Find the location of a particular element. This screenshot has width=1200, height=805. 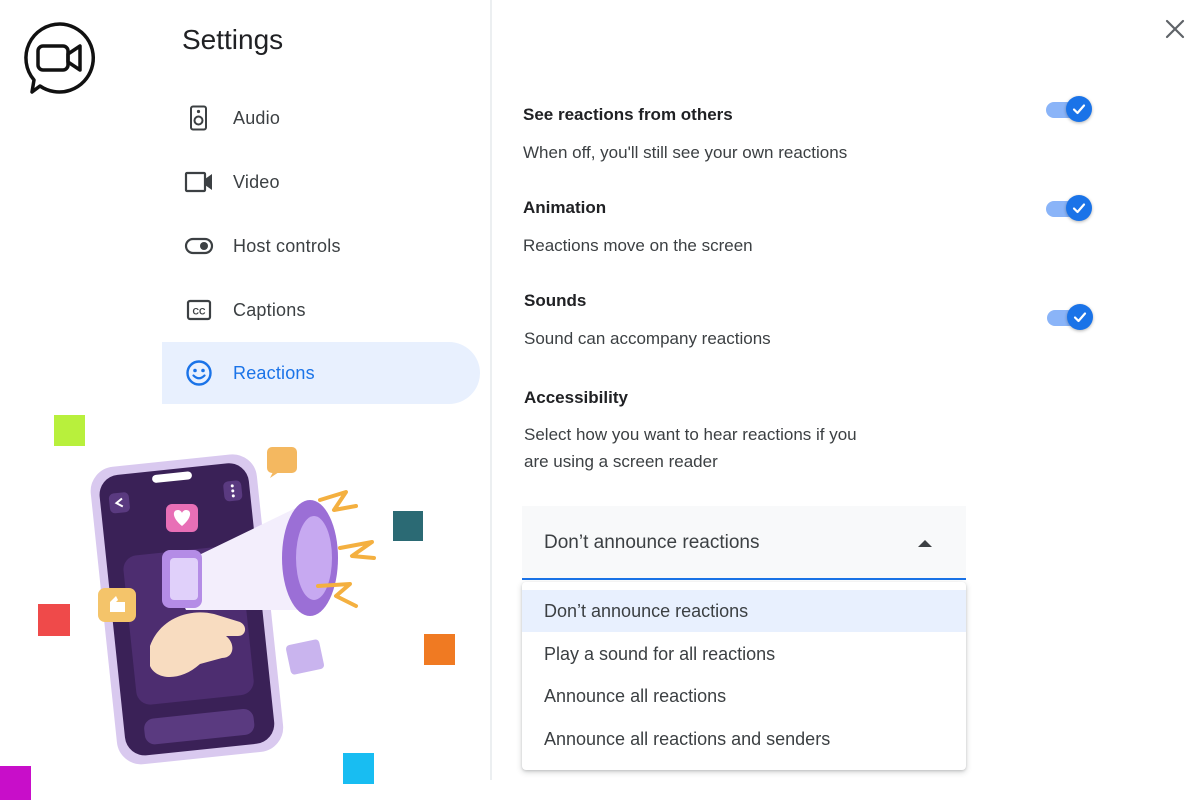

sidebar-item-label: Host controls is located at coordinates (287, 245).